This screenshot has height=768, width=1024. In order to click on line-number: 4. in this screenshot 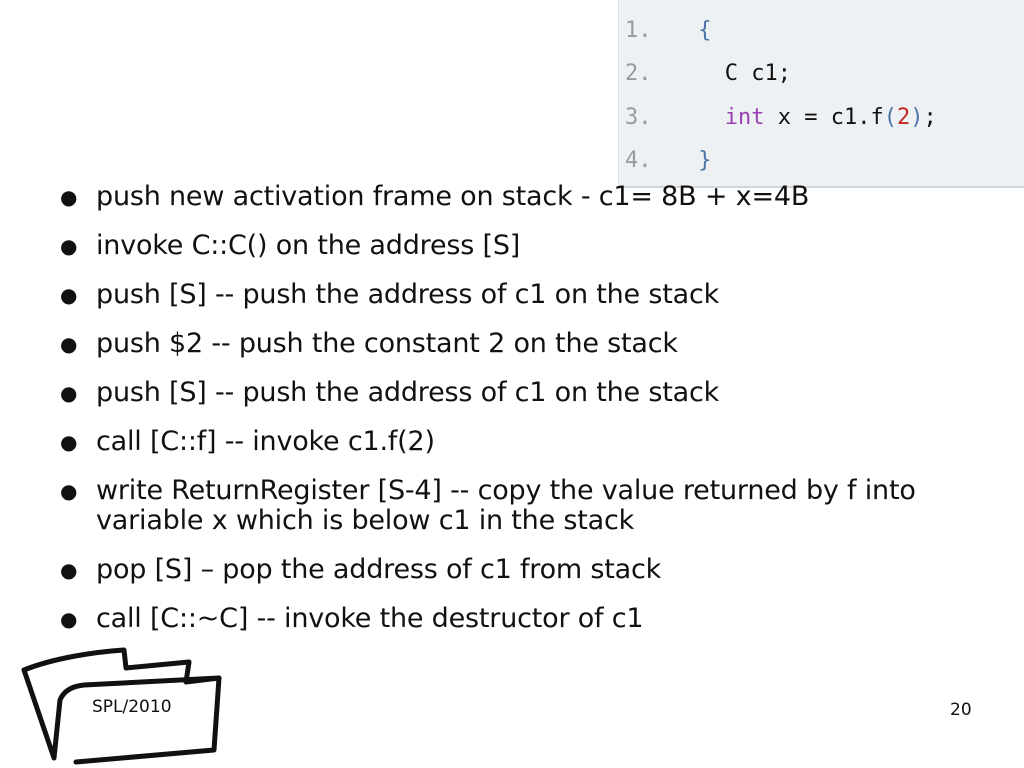, I will do `click(638, 160)`.